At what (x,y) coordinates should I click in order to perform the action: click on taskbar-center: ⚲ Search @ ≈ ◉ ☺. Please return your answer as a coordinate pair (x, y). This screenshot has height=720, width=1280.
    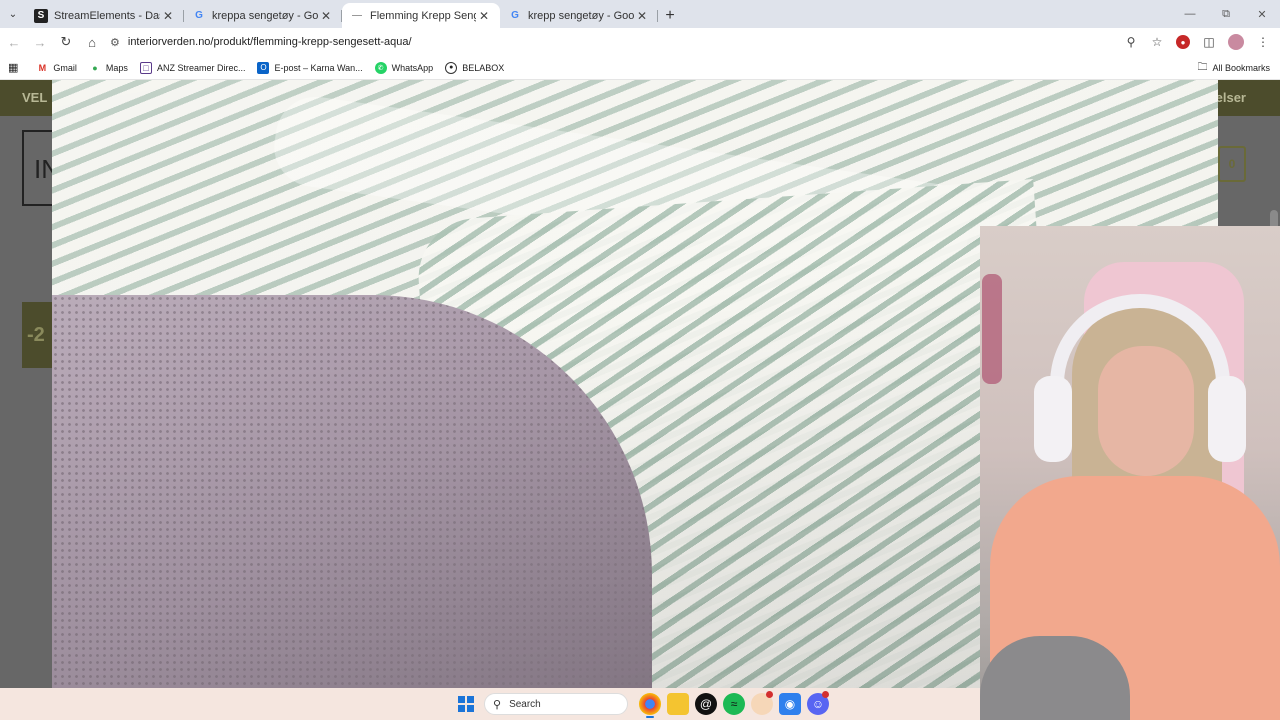
    Looking at the image, I should click on (642, 704).